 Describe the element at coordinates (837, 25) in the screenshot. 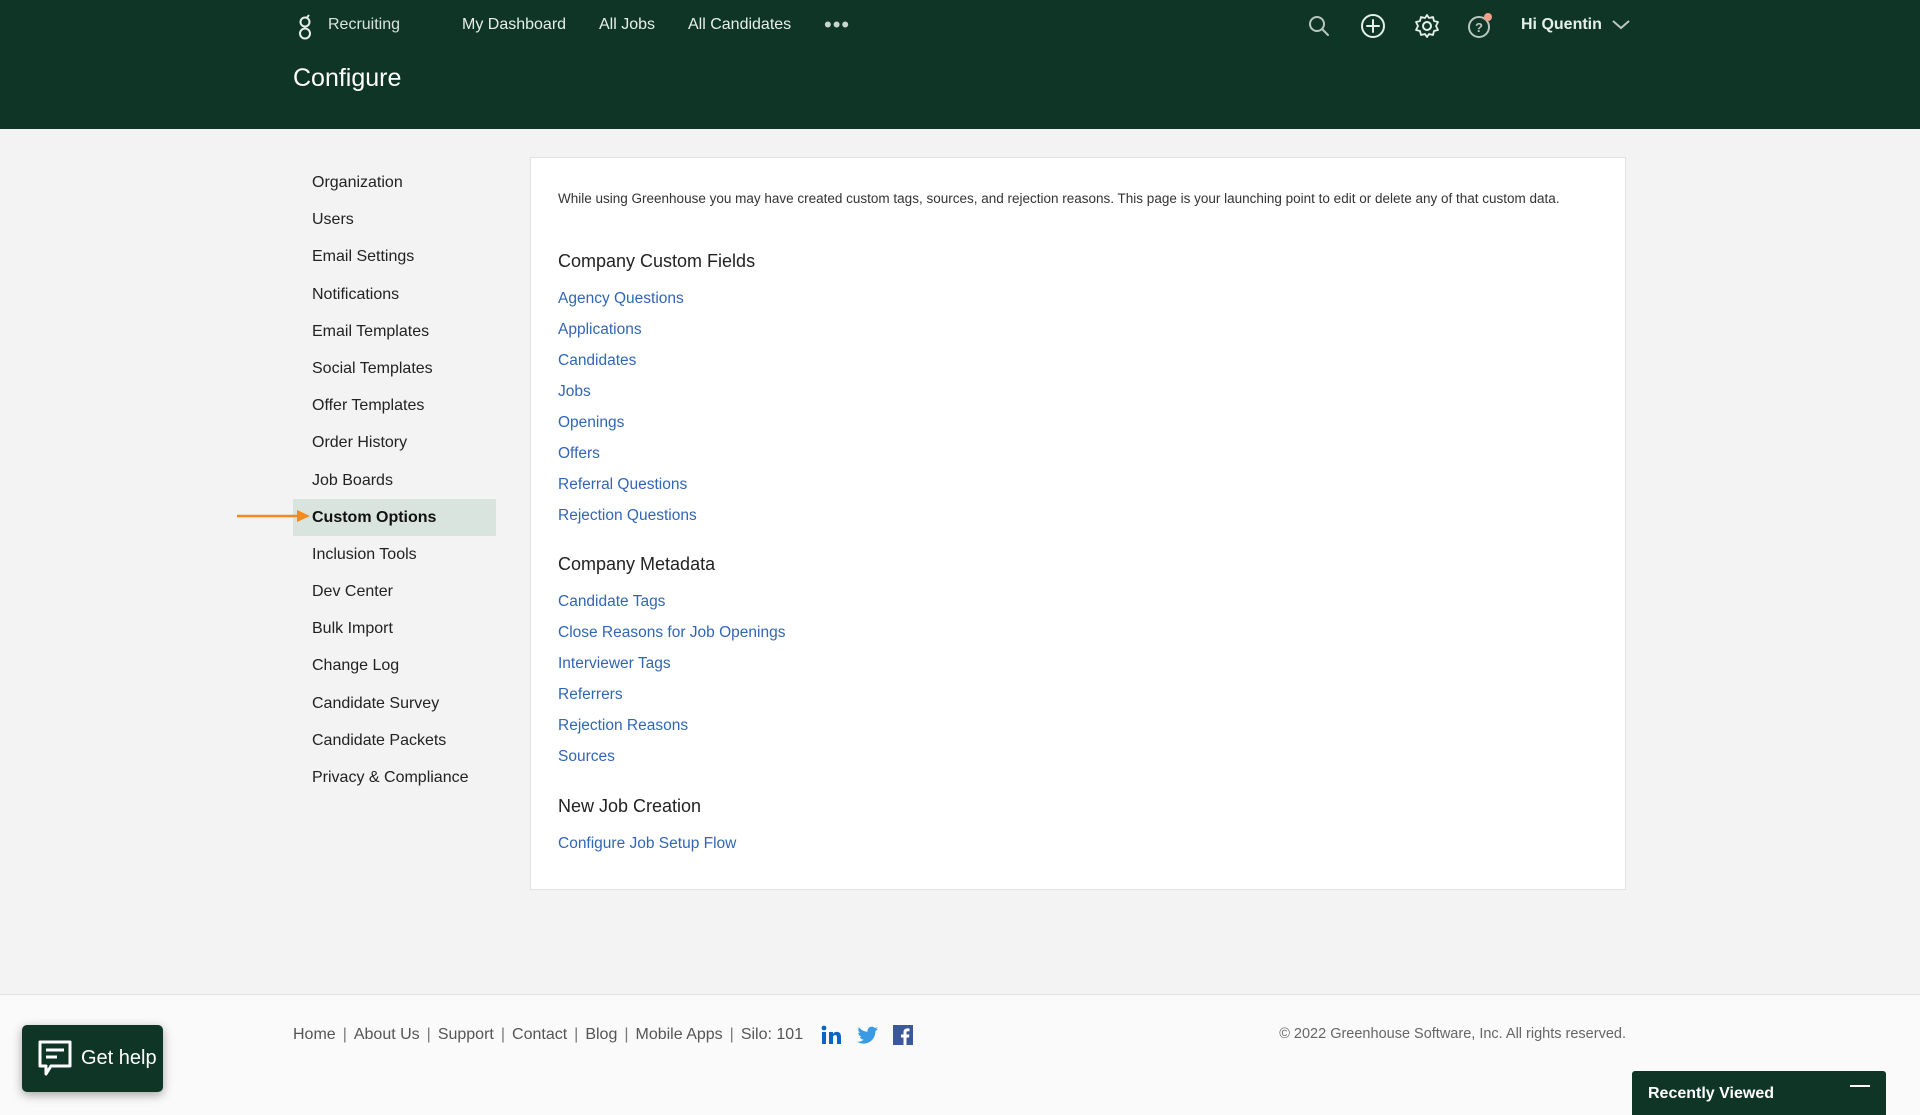

I see `ellipsis-icon: •••` at that location.